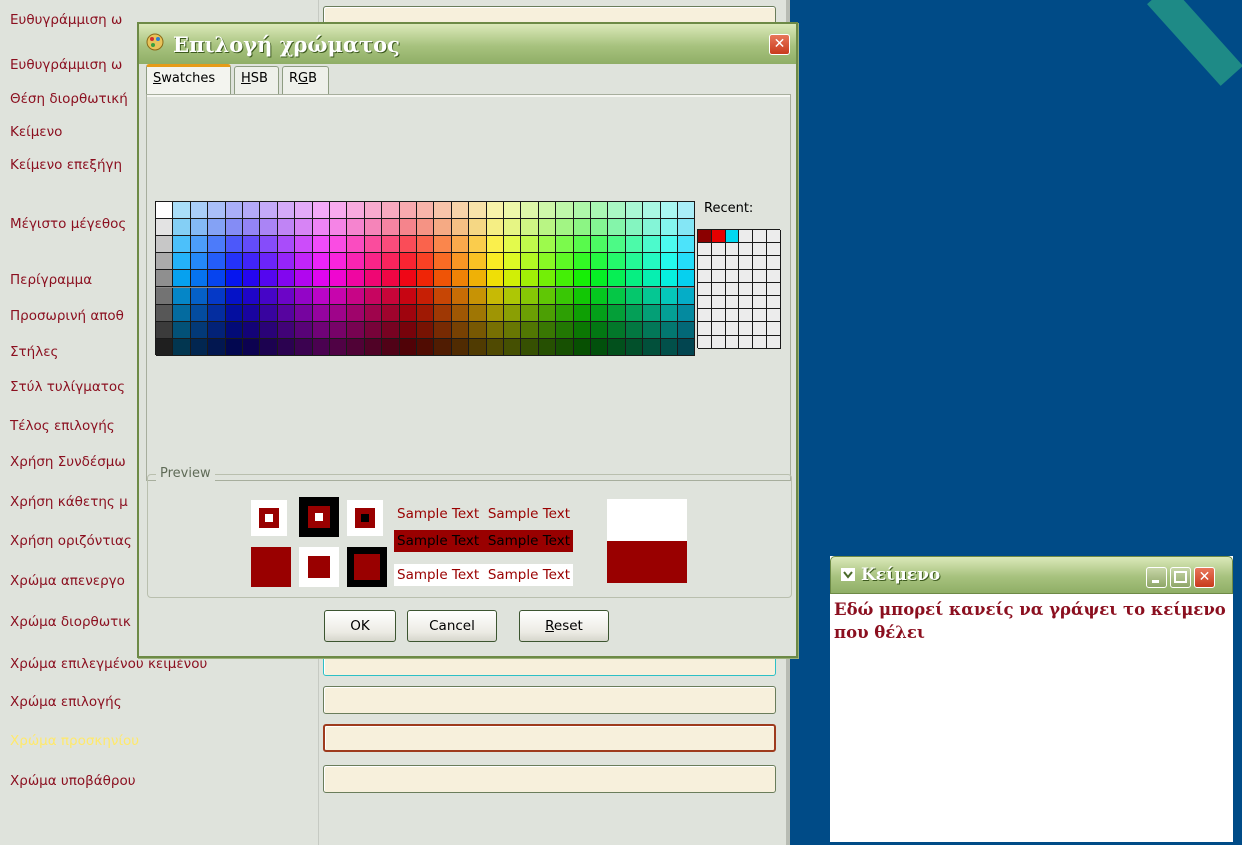 The width and height of the screenshot is (1242, 845). Describe the element at coordinates (549, 738) in the screenshot. I see `foreground-color-field` at that location.